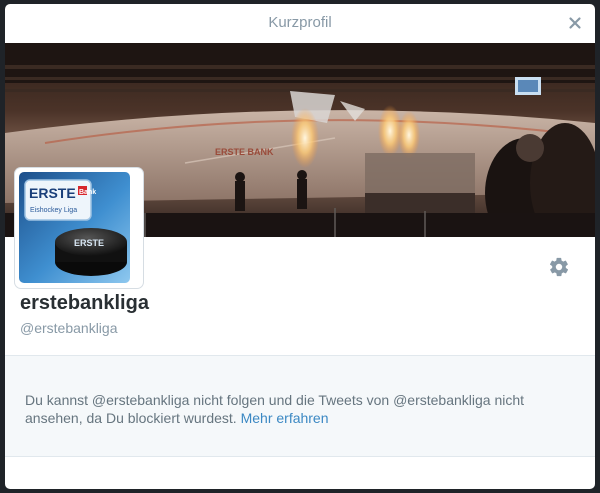 Image resolution: width=600 pixels, height=493 pixels. What do you see at coordinates (87, 192) in the screenshot?
I see `avatar-brand-sub: Bank` at bounding box center [87, 192].